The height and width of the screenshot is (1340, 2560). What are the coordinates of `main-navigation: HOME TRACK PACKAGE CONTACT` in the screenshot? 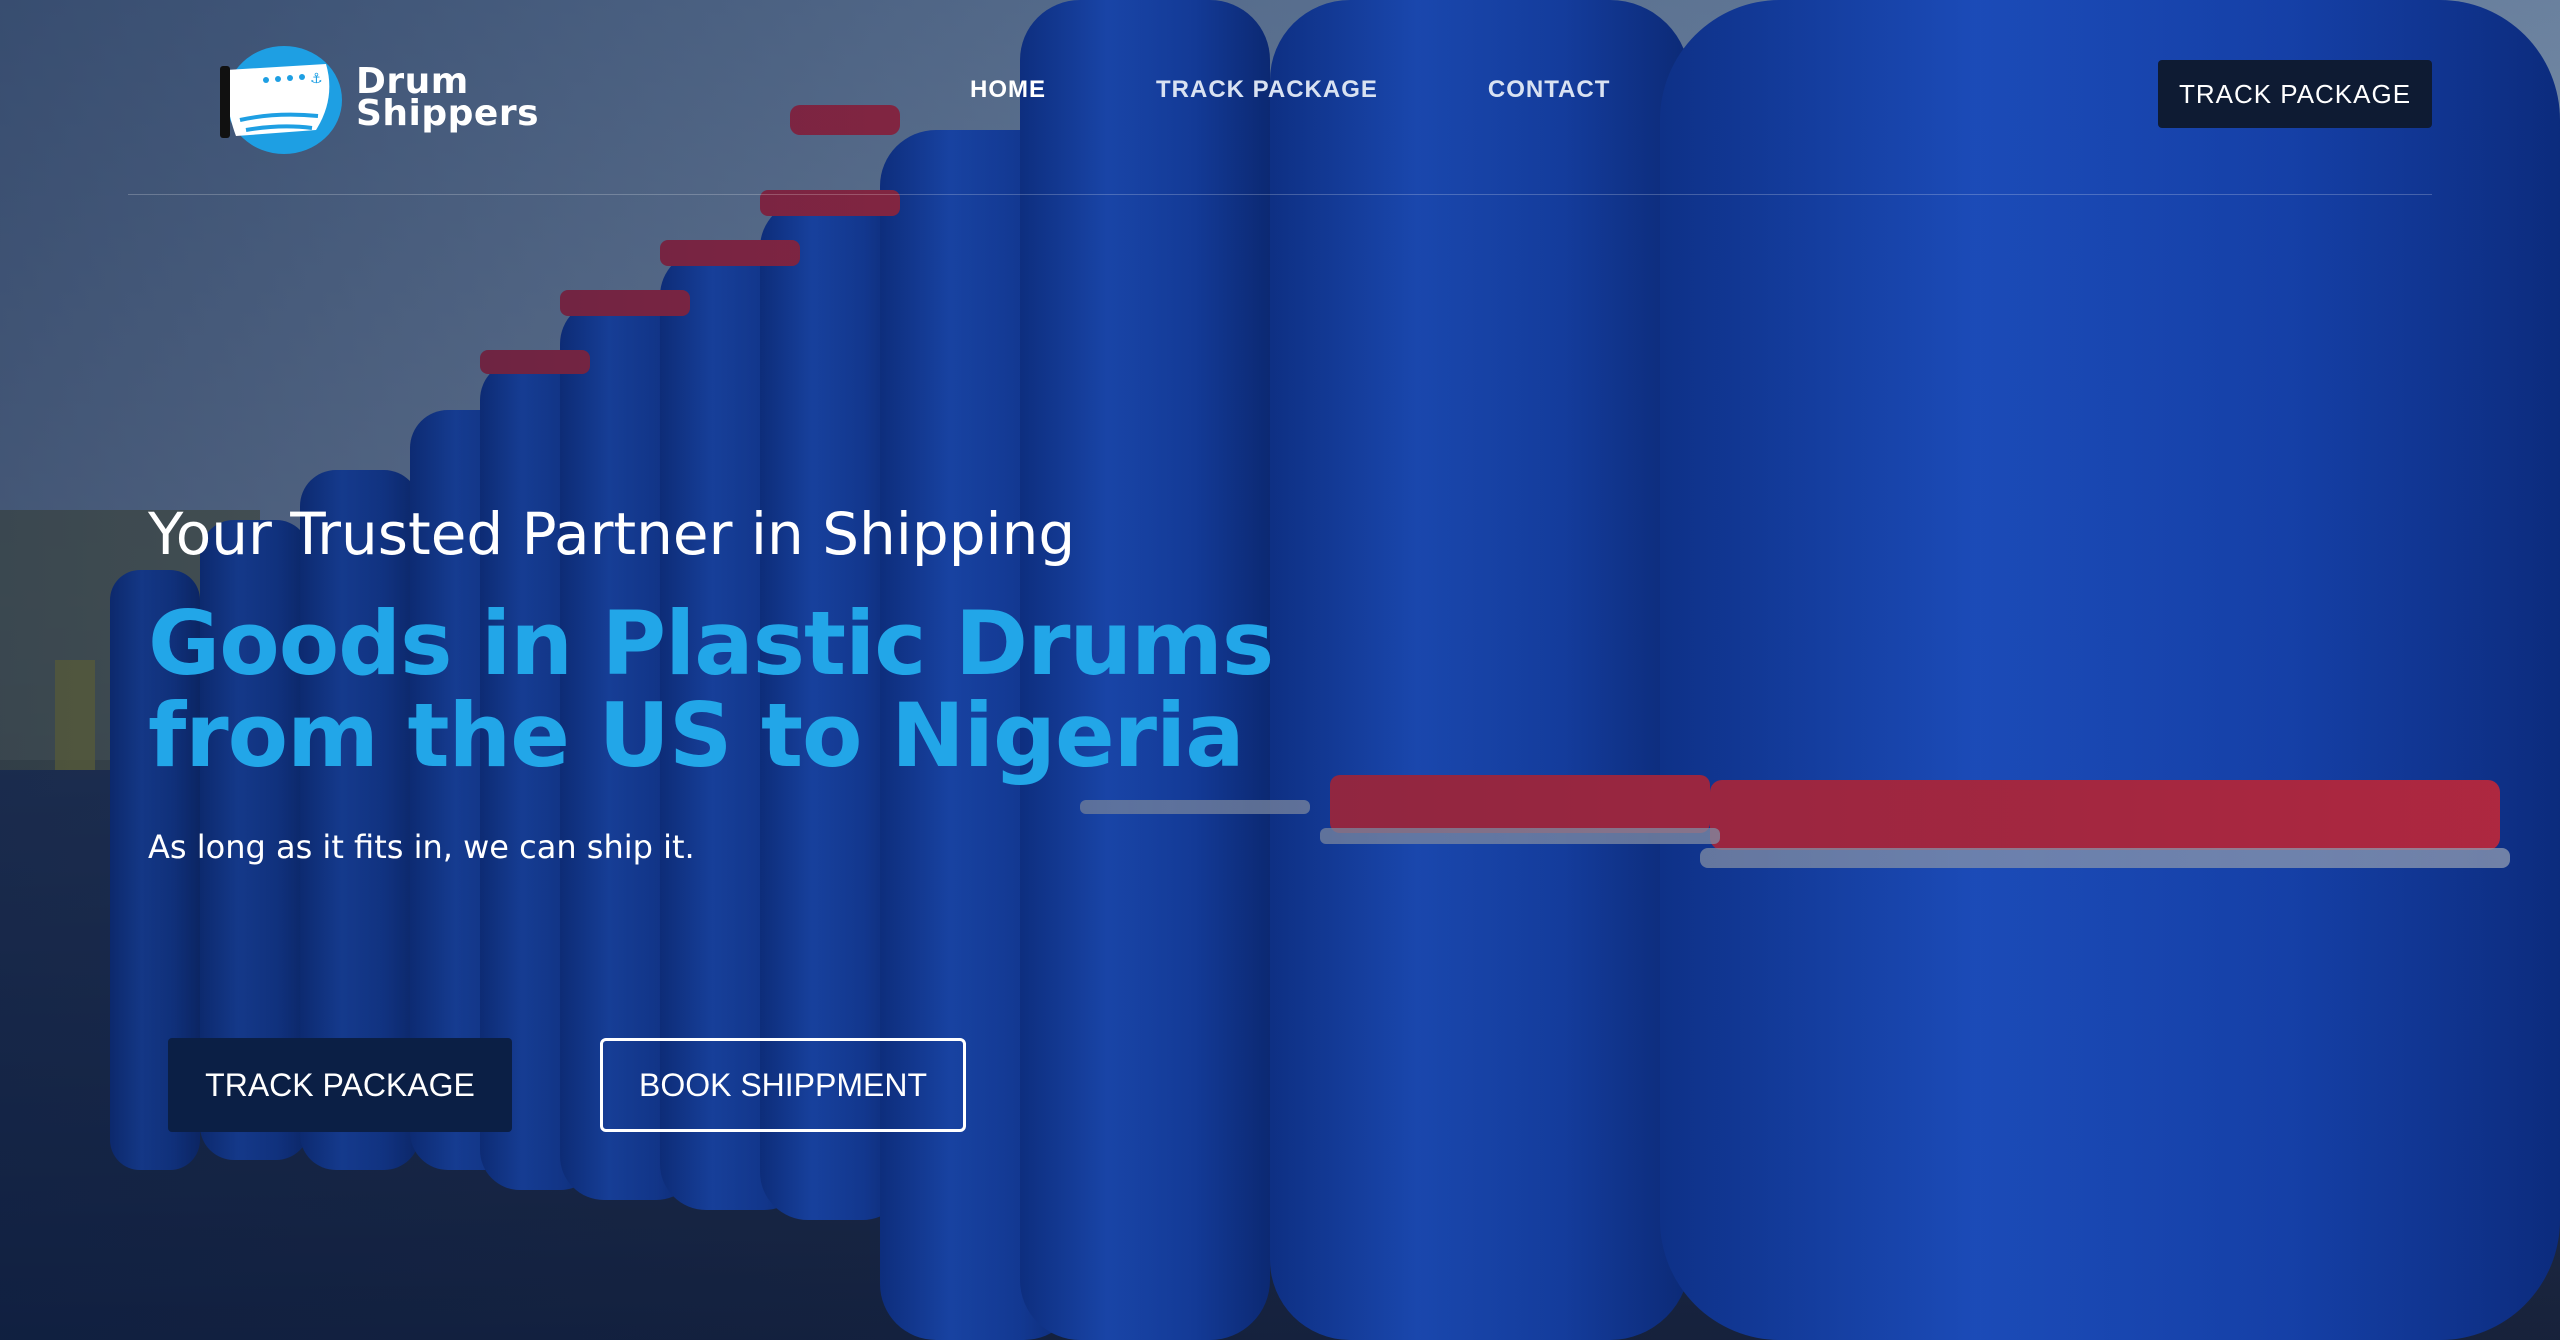 It's located at (1290, 90).